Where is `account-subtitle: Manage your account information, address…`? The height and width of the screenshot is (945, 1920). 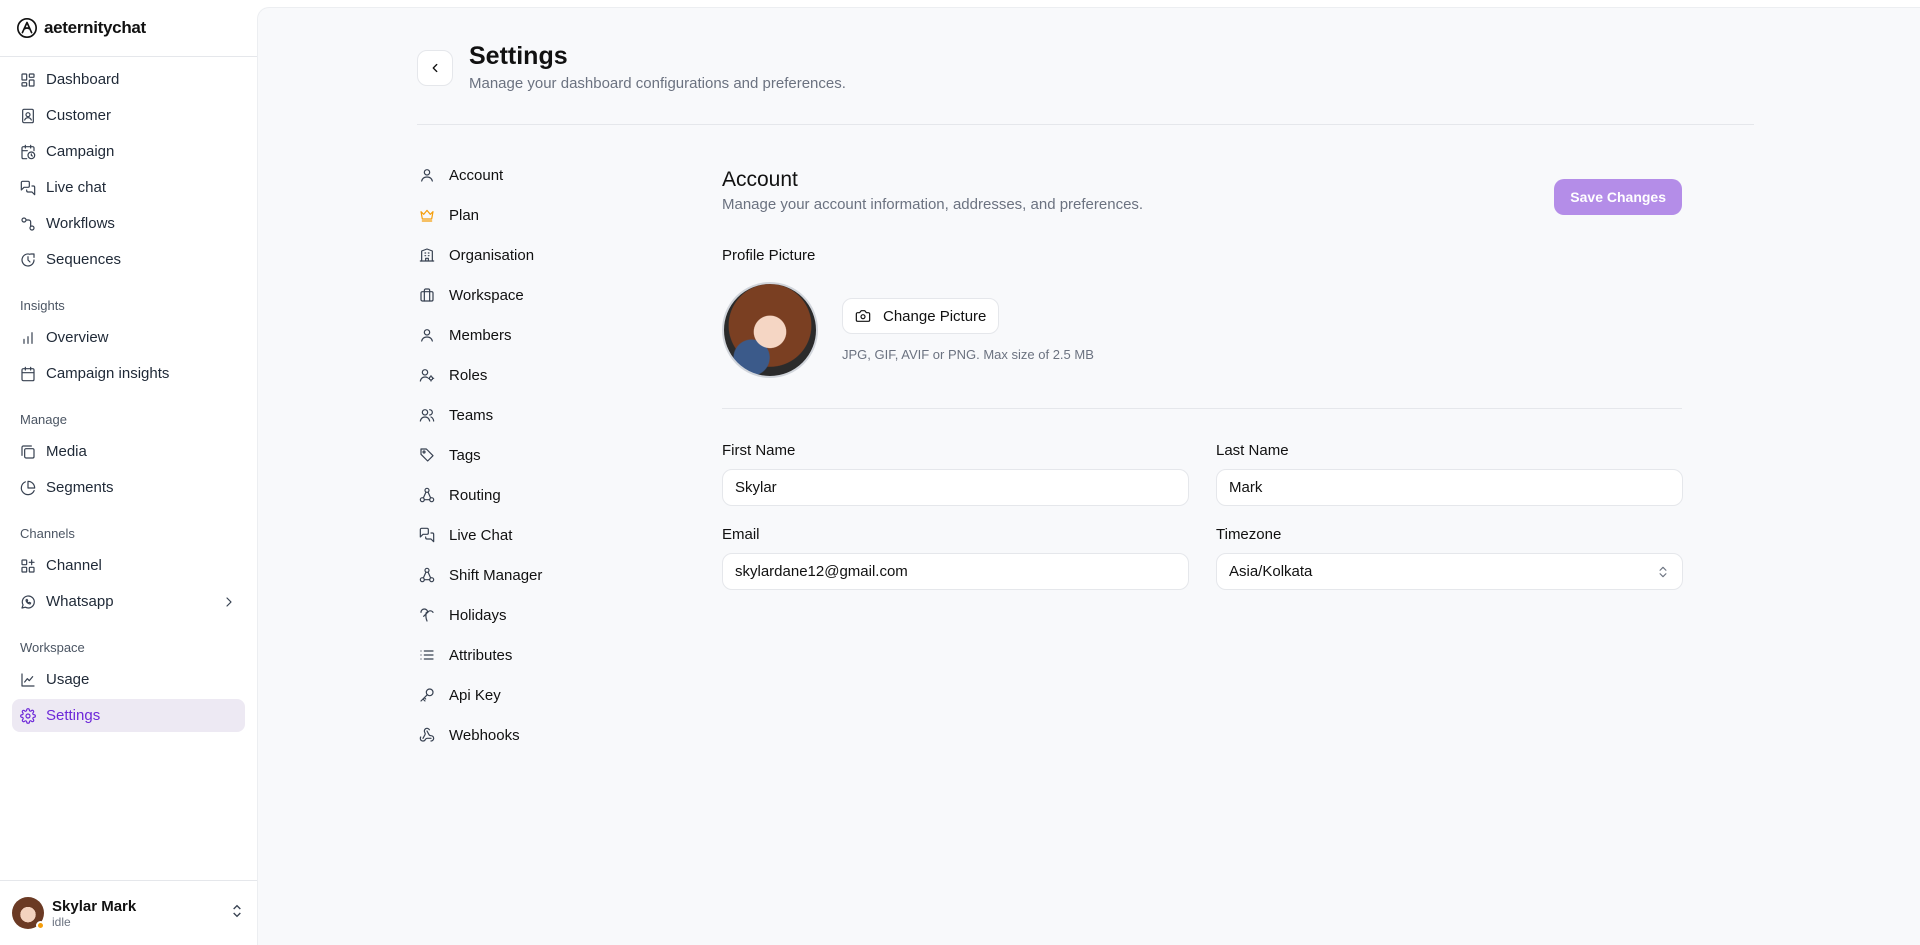
account-subtitle: Manage your account information, address… is located at coordinates (933, 204).